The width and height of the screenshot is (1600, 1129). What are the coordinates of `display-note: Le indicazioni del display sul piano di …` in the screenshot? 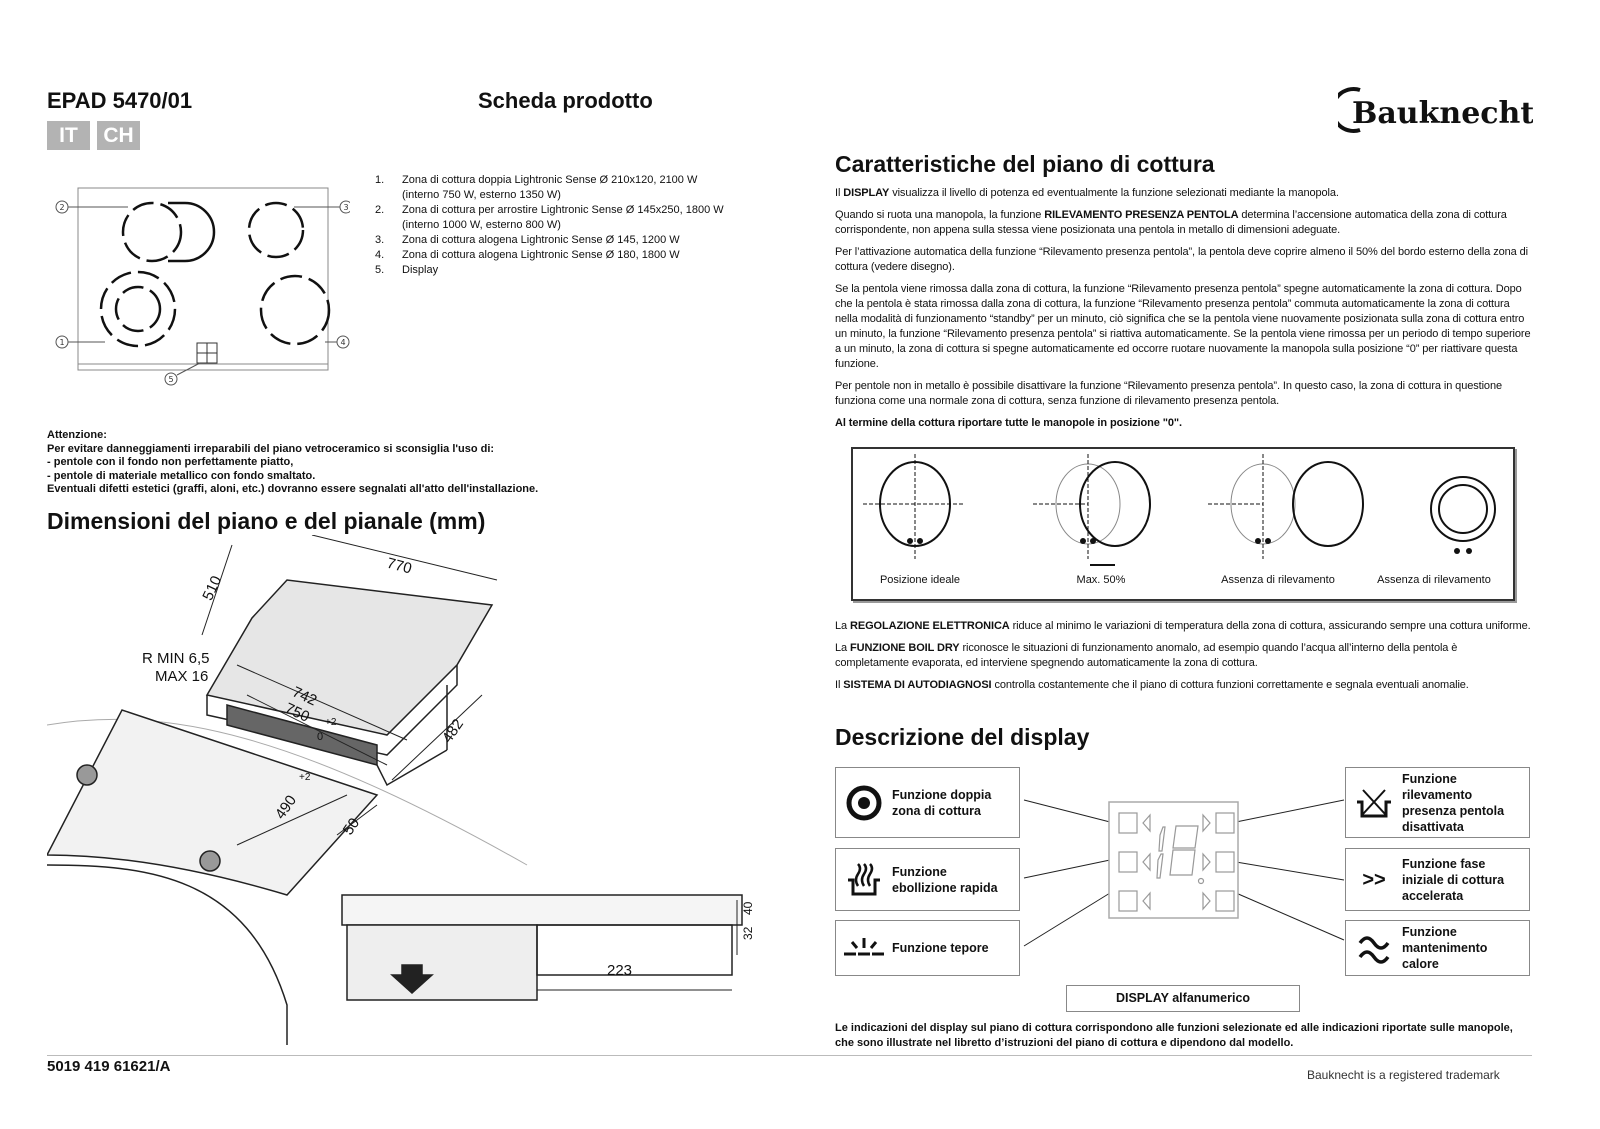 It's located at (1174, 1035).